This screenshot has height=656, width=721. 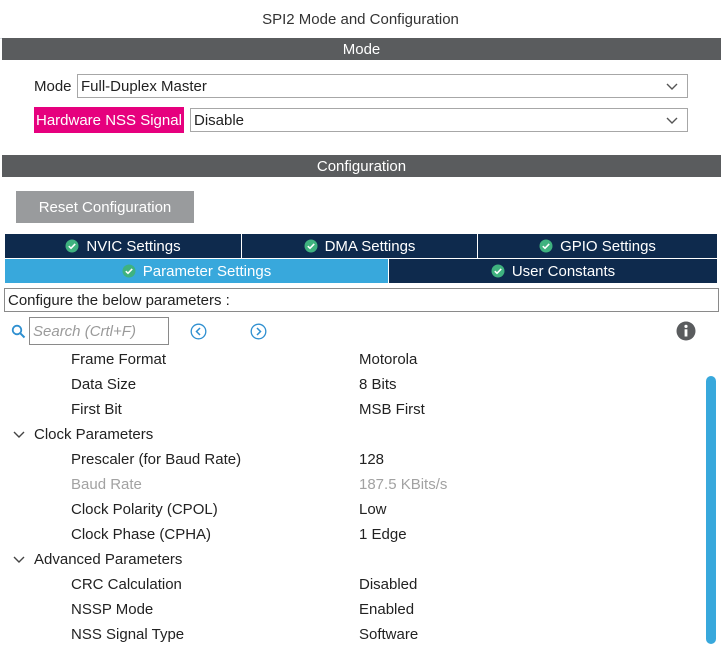 What do you see at coordinates (350, 384) in the screenshot?
I see `param-row-data-size: Data Size 8 Bits` at bounding box center [350, 384].